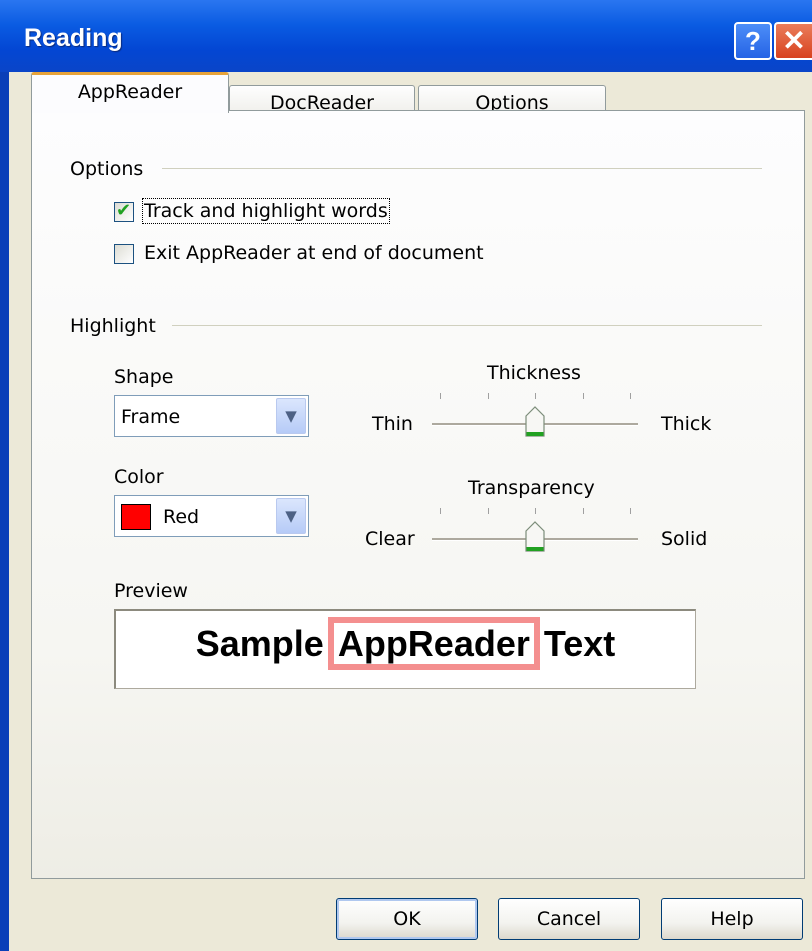  I want to click on checkmark-icon: ✔, so click(124, 210).